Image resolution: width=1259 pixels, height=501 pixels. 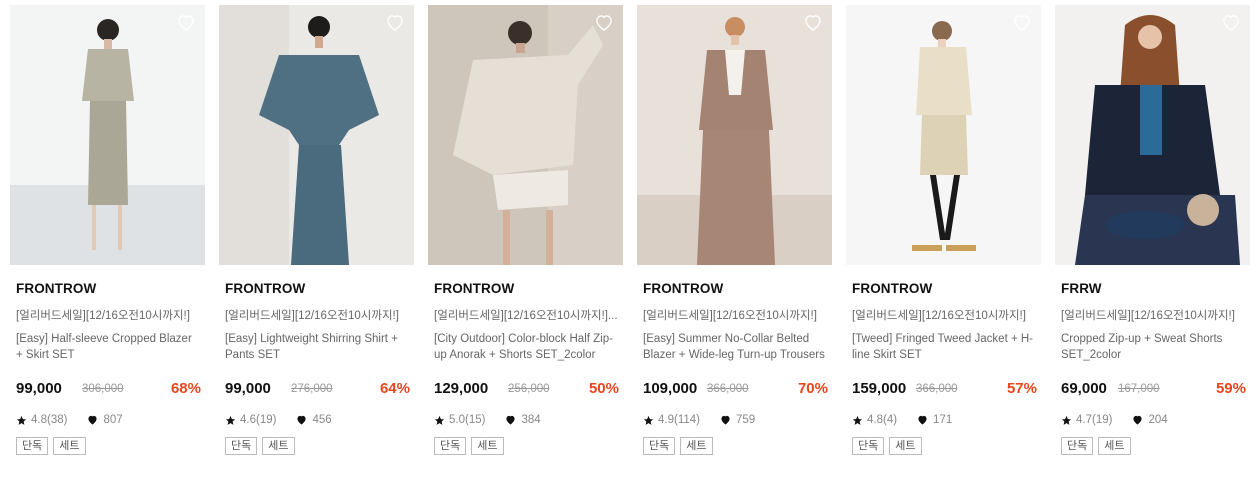 I want to click on review-meta: 4.8(4) 171, so click(x=902, y=420).